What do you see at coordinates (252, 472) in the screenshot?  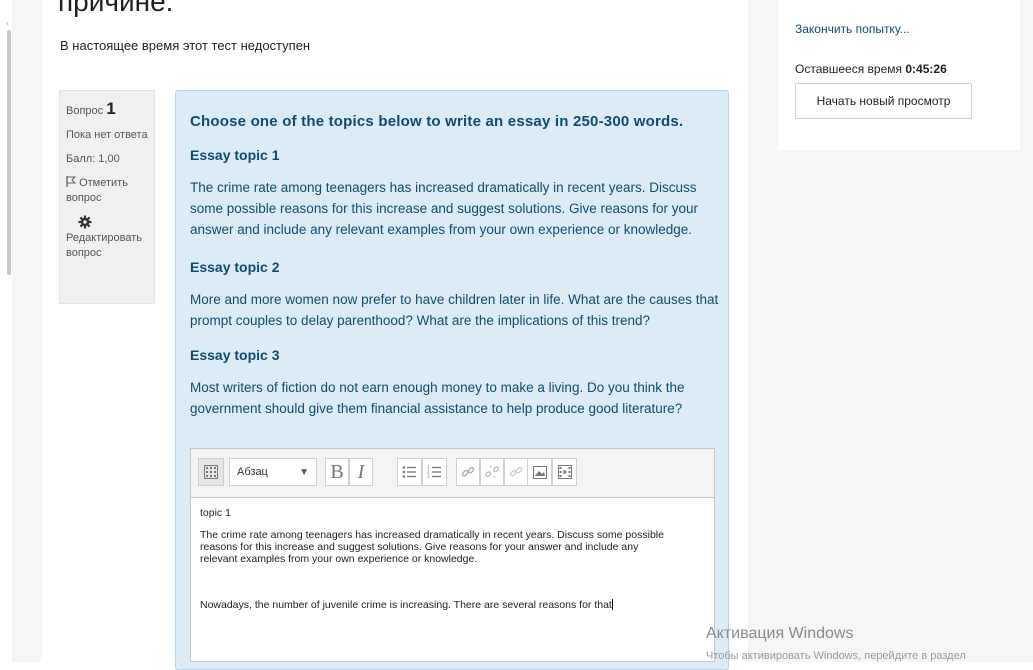 I see `paragraph-format-value: Абзац` at bounding box center [252, 472].